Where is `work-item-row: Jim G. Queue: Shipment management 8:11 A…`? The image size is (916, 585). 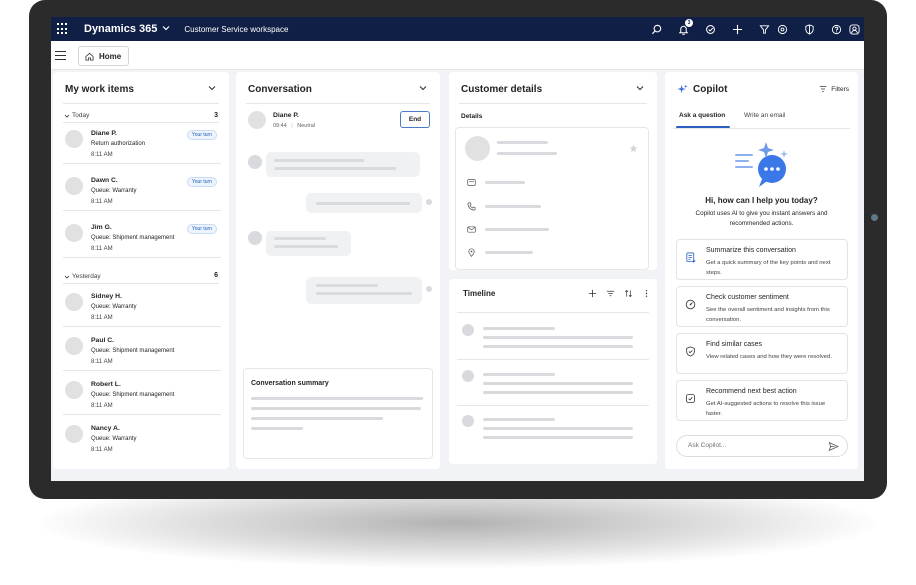 work-item-row: Jim G. Queue: Shipment management 8:11 A… is located at coordinates (142, 237).